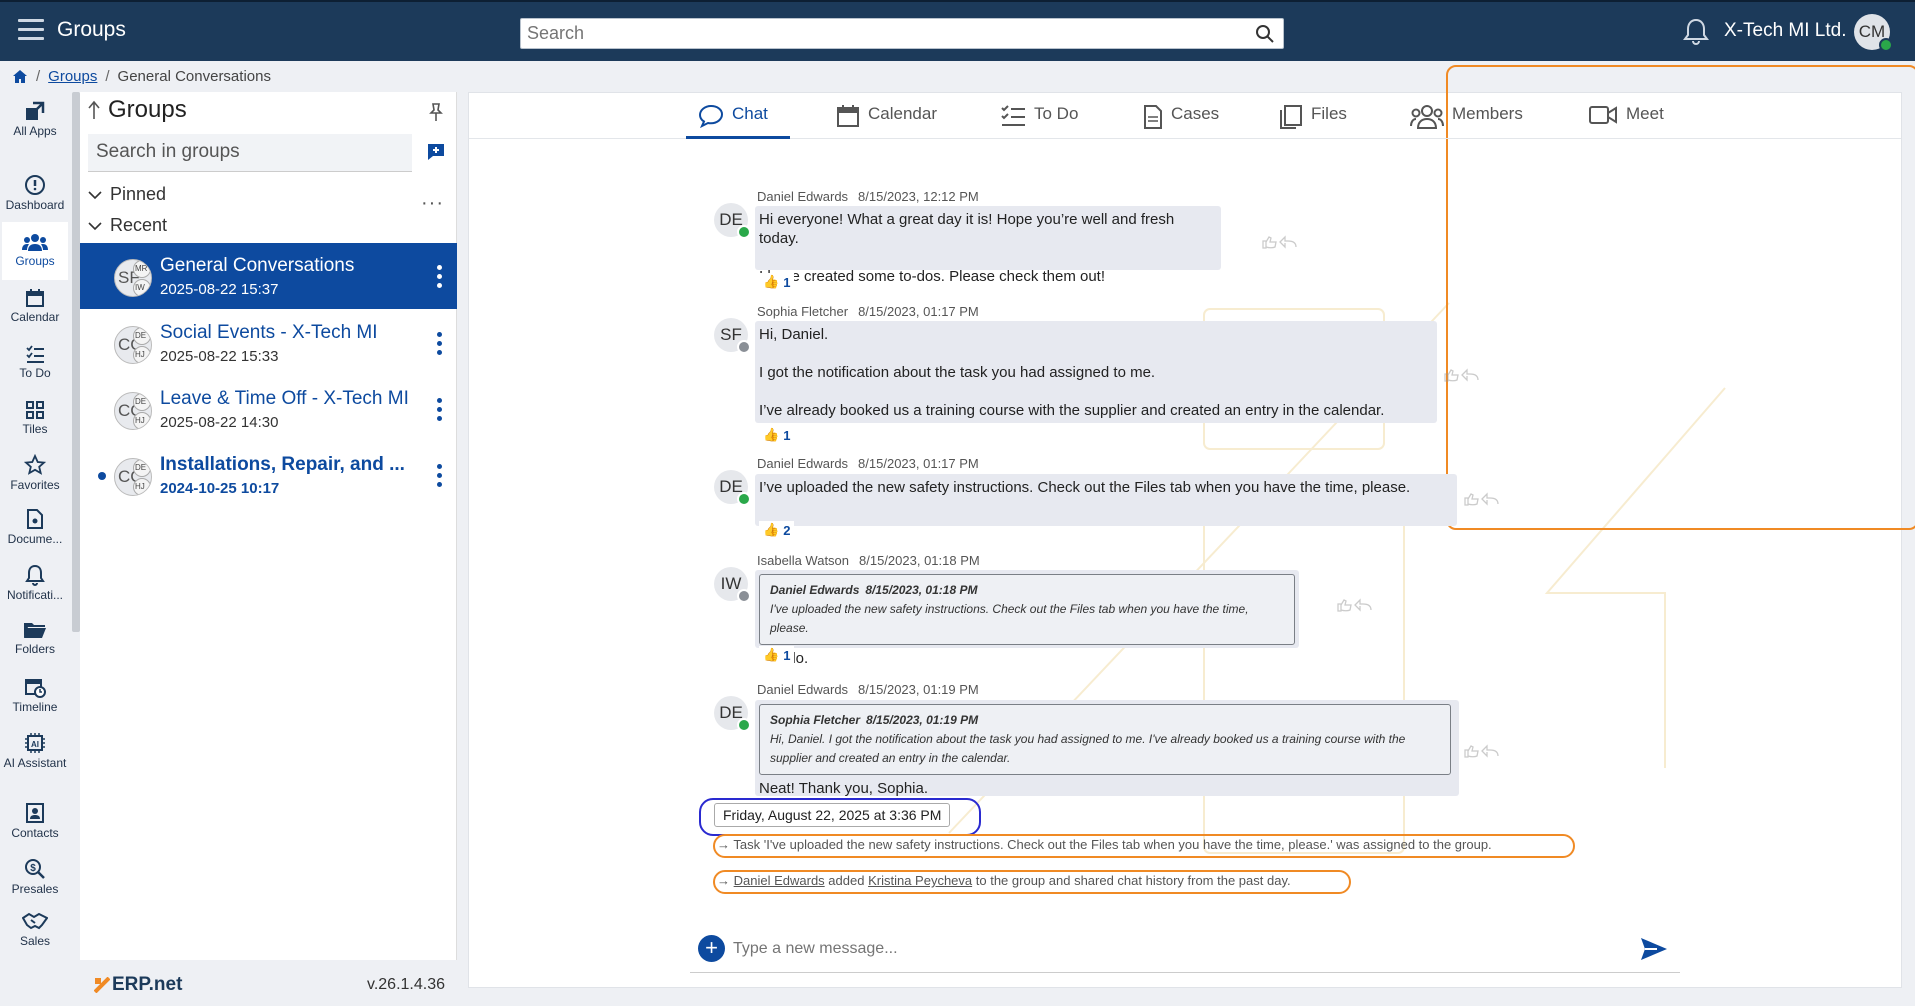  What do you see at coordinates (133, 278) in the screenshot?
I see `group-avatar: SF MR IW` at bounding box center [133, 278].